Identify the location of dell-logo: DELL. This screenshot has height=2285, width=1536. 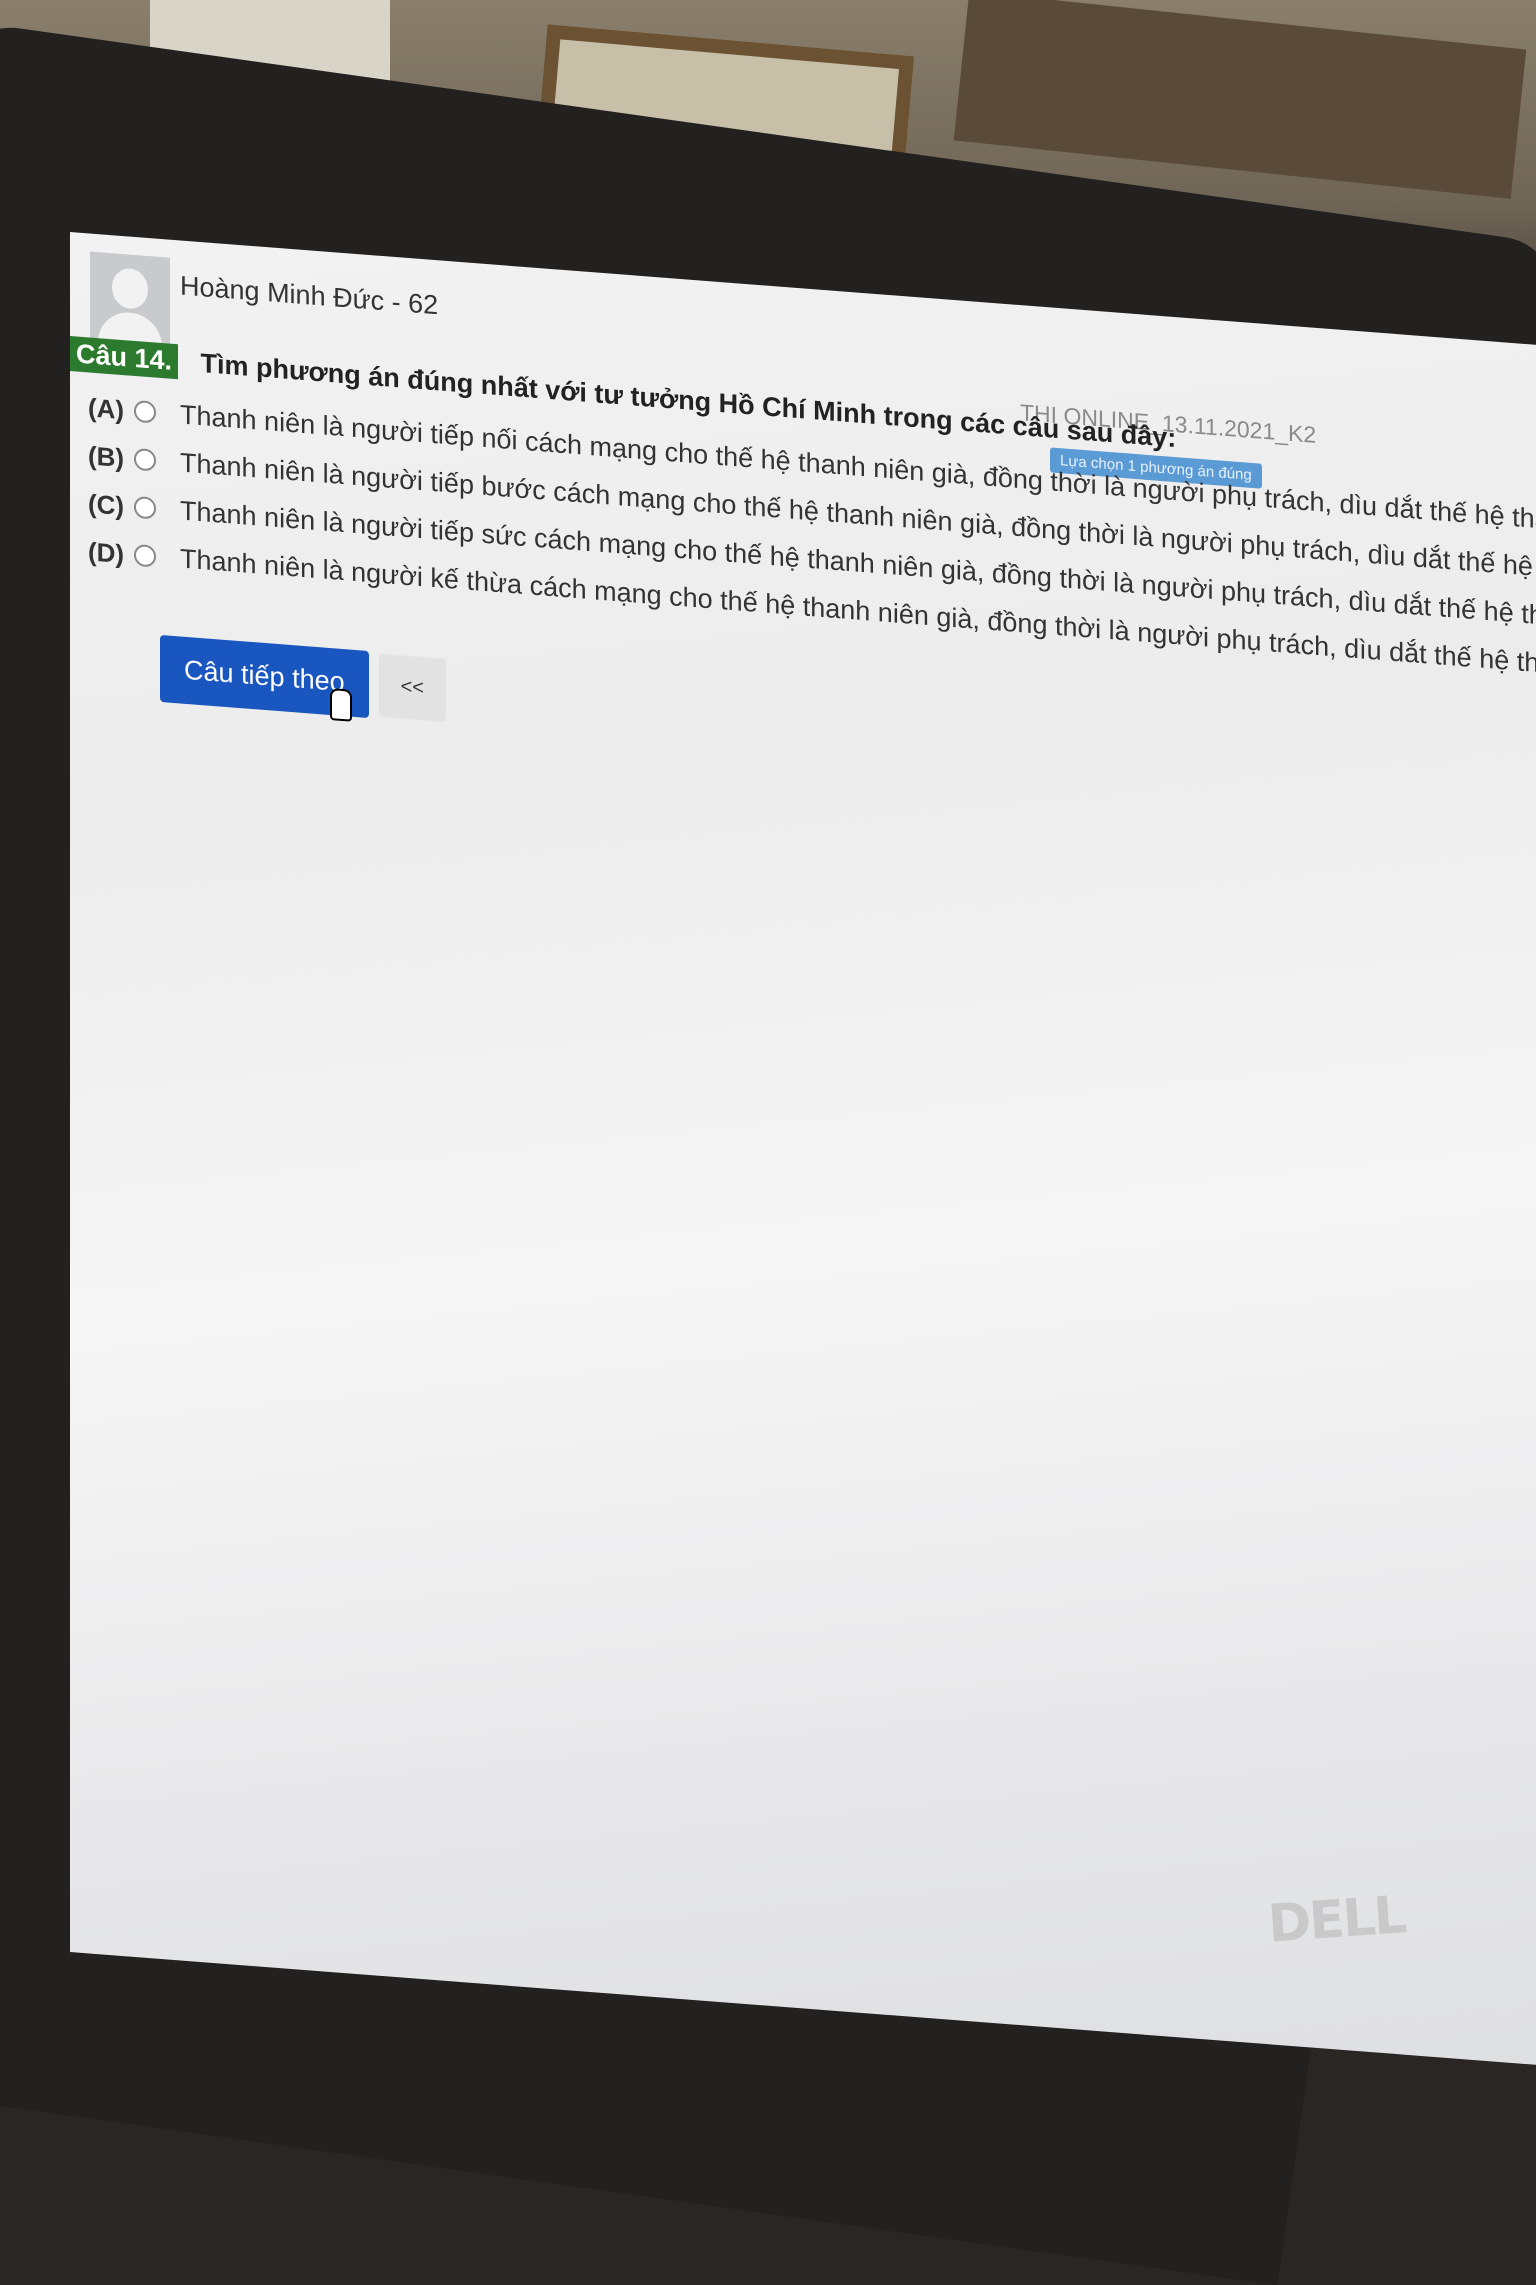
(1336, 1920).